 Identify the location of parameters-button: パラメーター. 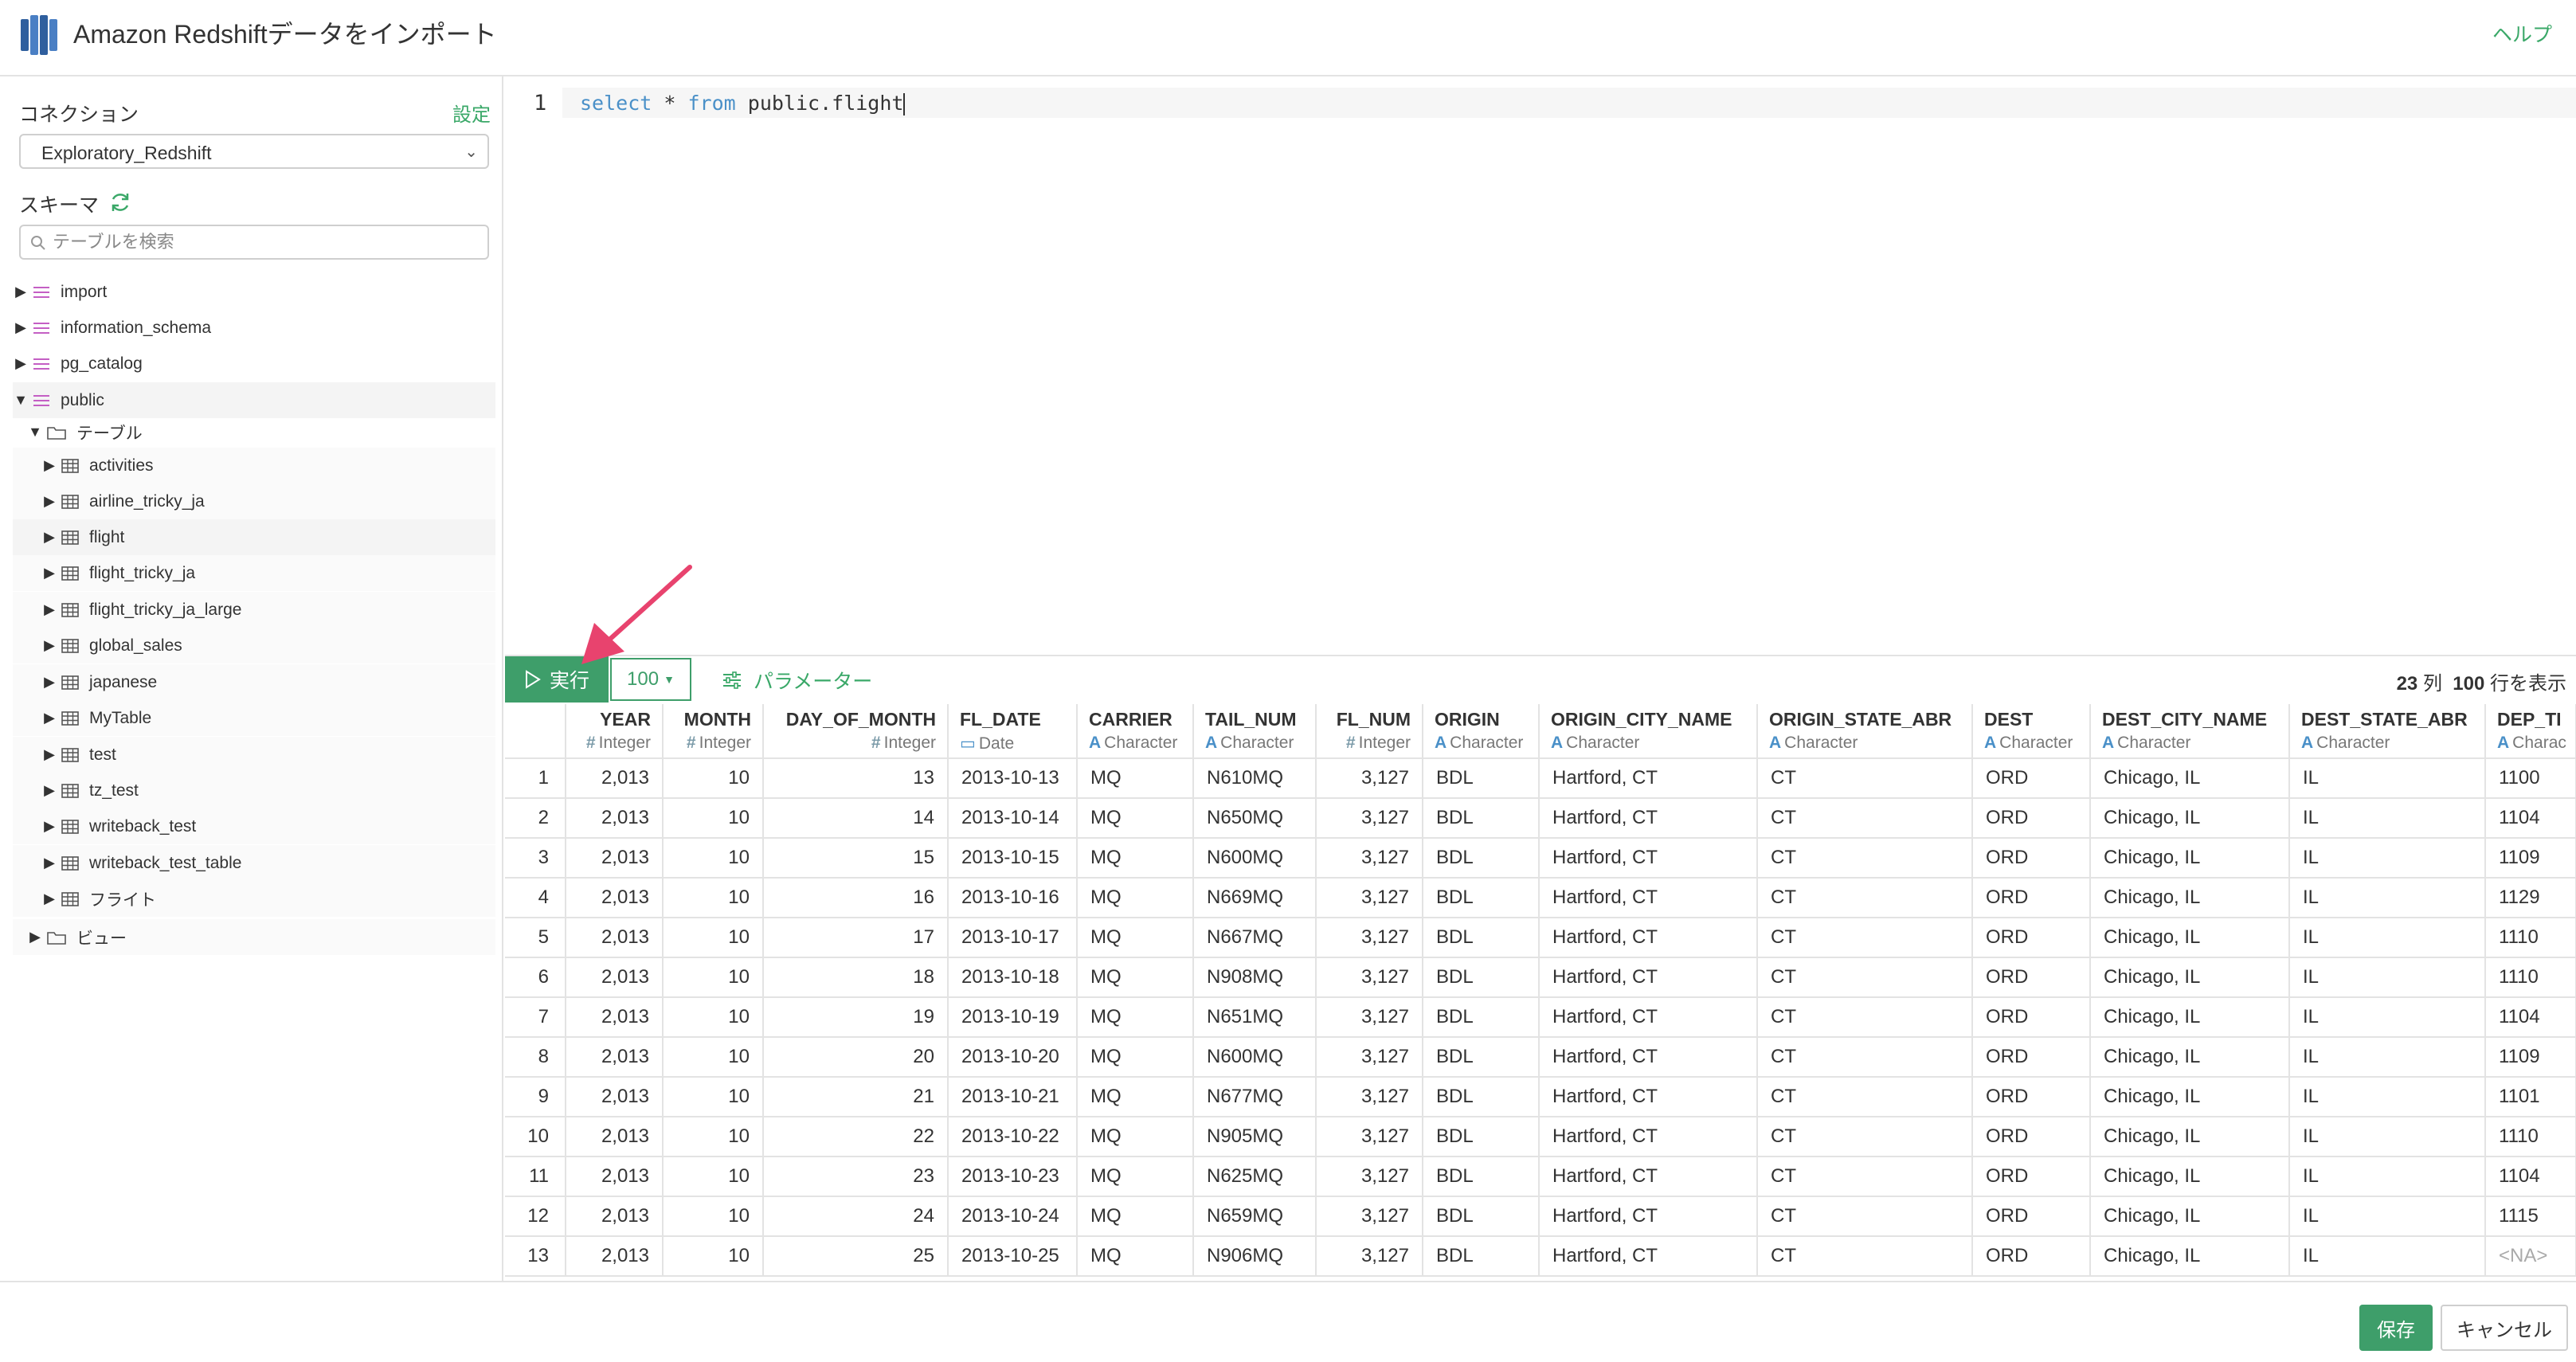
(797, 681).